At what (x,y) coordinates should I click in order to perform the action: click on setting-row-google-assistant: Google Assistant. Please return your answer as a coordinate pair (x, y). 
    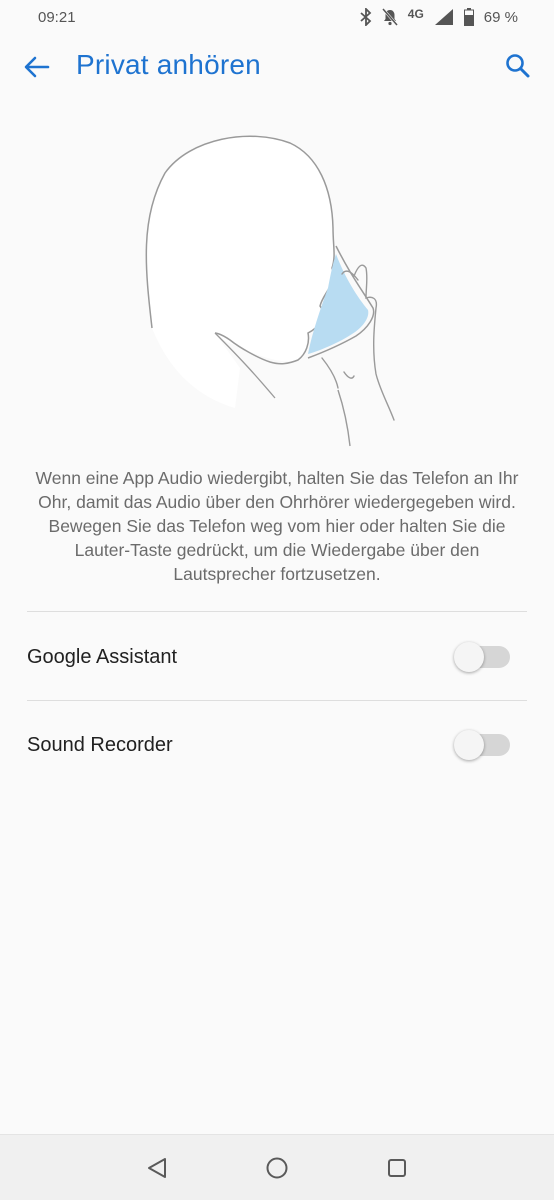
    Looking at the image, I should click on (277, 657).